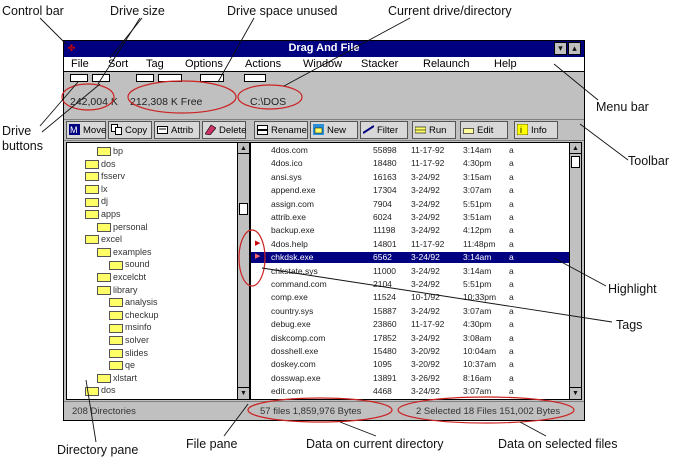  I want to click on leader-directory-pane, so click(91, 411).